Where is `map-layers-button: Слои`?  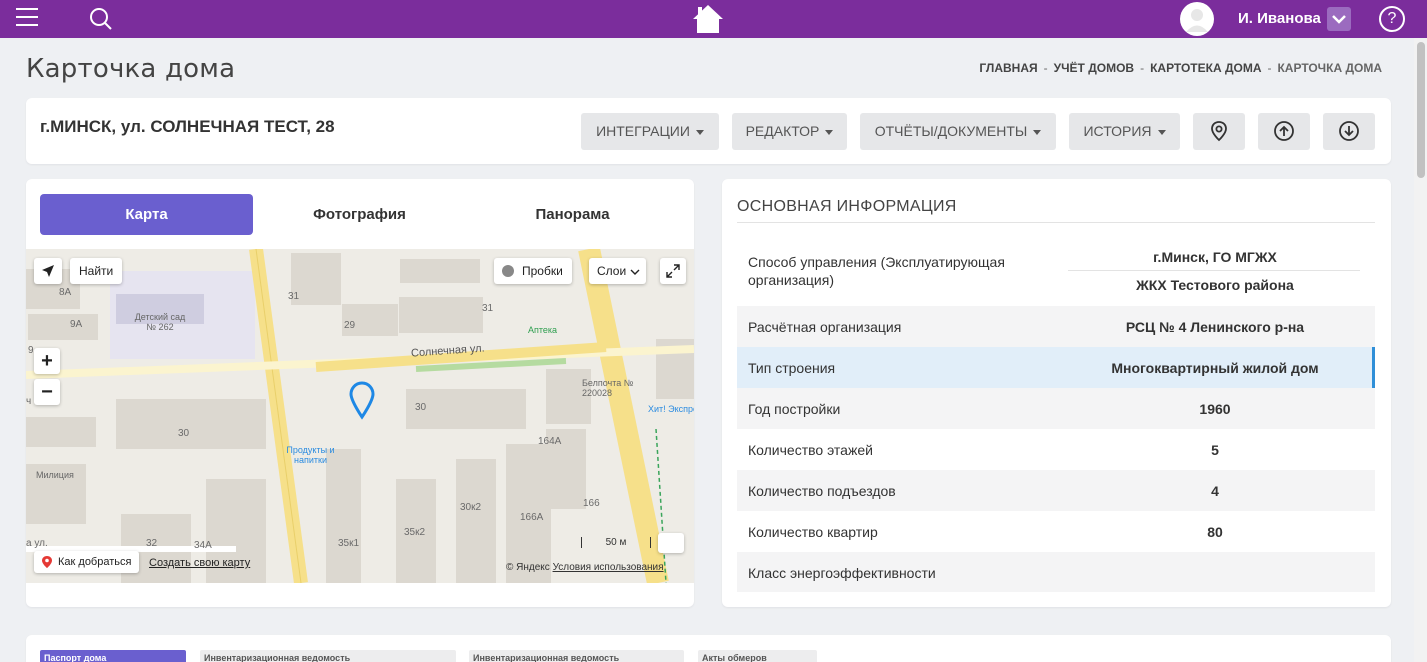
map-layers-button: Слои is located at coordinates (618, 271).